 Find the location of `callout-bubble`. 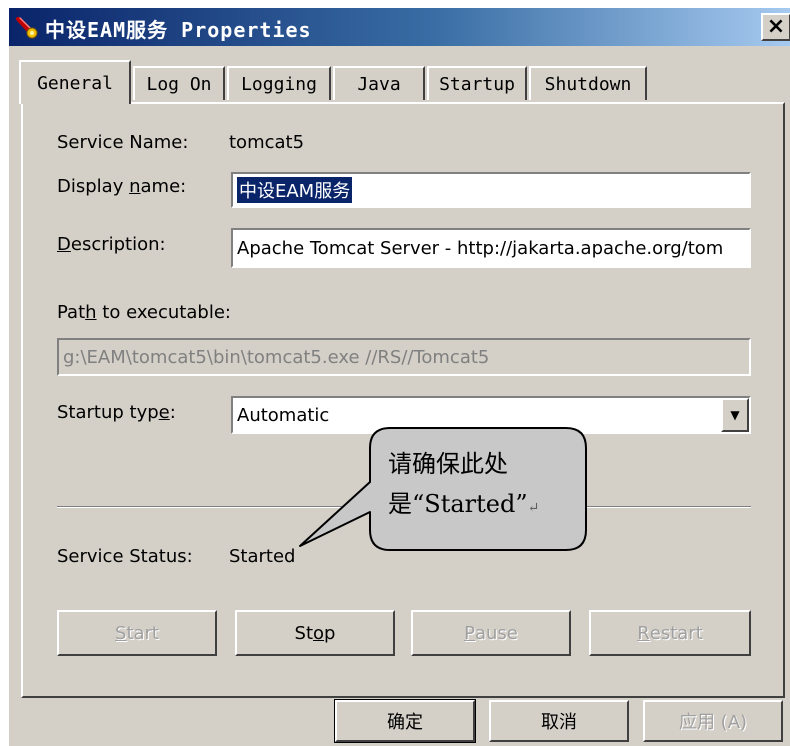

callout-bubble is located at coordinates (443, 489).